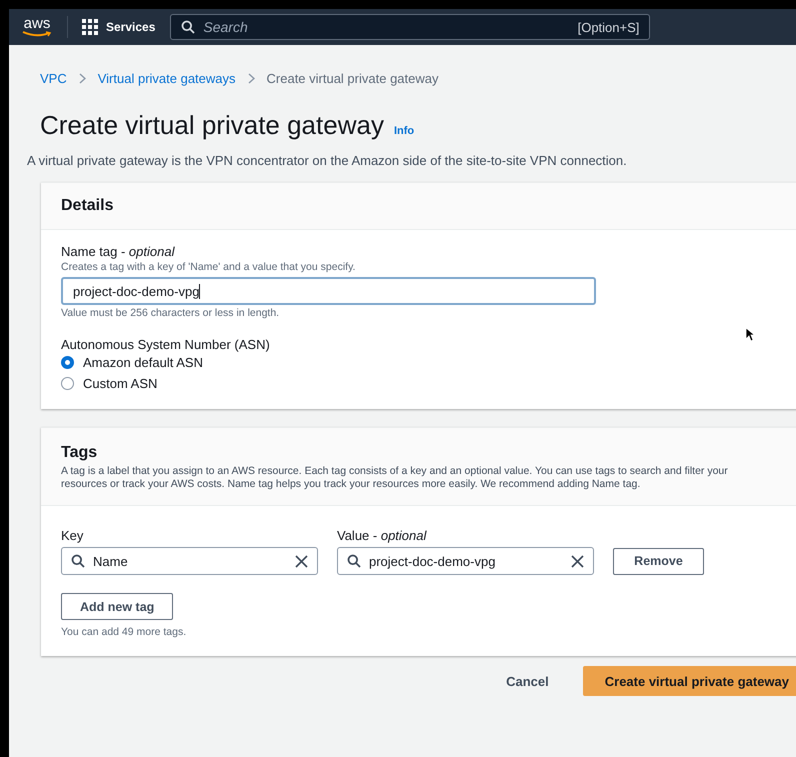 Image resolution: width=796 pixels, height=757 pixels. Describe the element at coordinates (527, 681) in the screenshot. I see `cancel-button: Cancel` at that location.